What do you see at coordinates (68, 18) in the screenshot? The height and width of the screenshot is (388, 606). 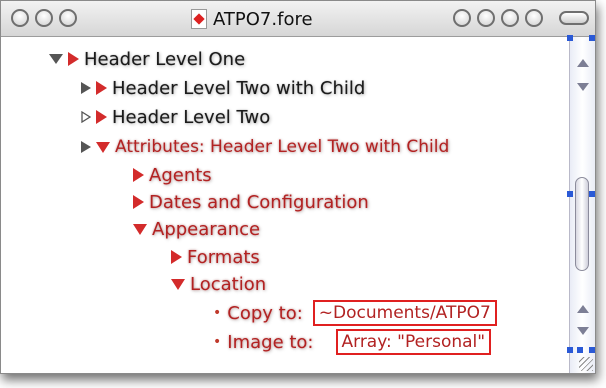 I see `zoom-button` at bounding box center [68, 18].